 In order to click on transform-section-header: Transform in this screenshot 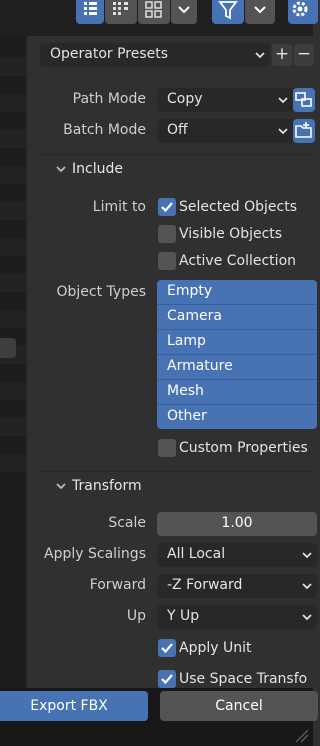, I will do `click(98, 486)`.